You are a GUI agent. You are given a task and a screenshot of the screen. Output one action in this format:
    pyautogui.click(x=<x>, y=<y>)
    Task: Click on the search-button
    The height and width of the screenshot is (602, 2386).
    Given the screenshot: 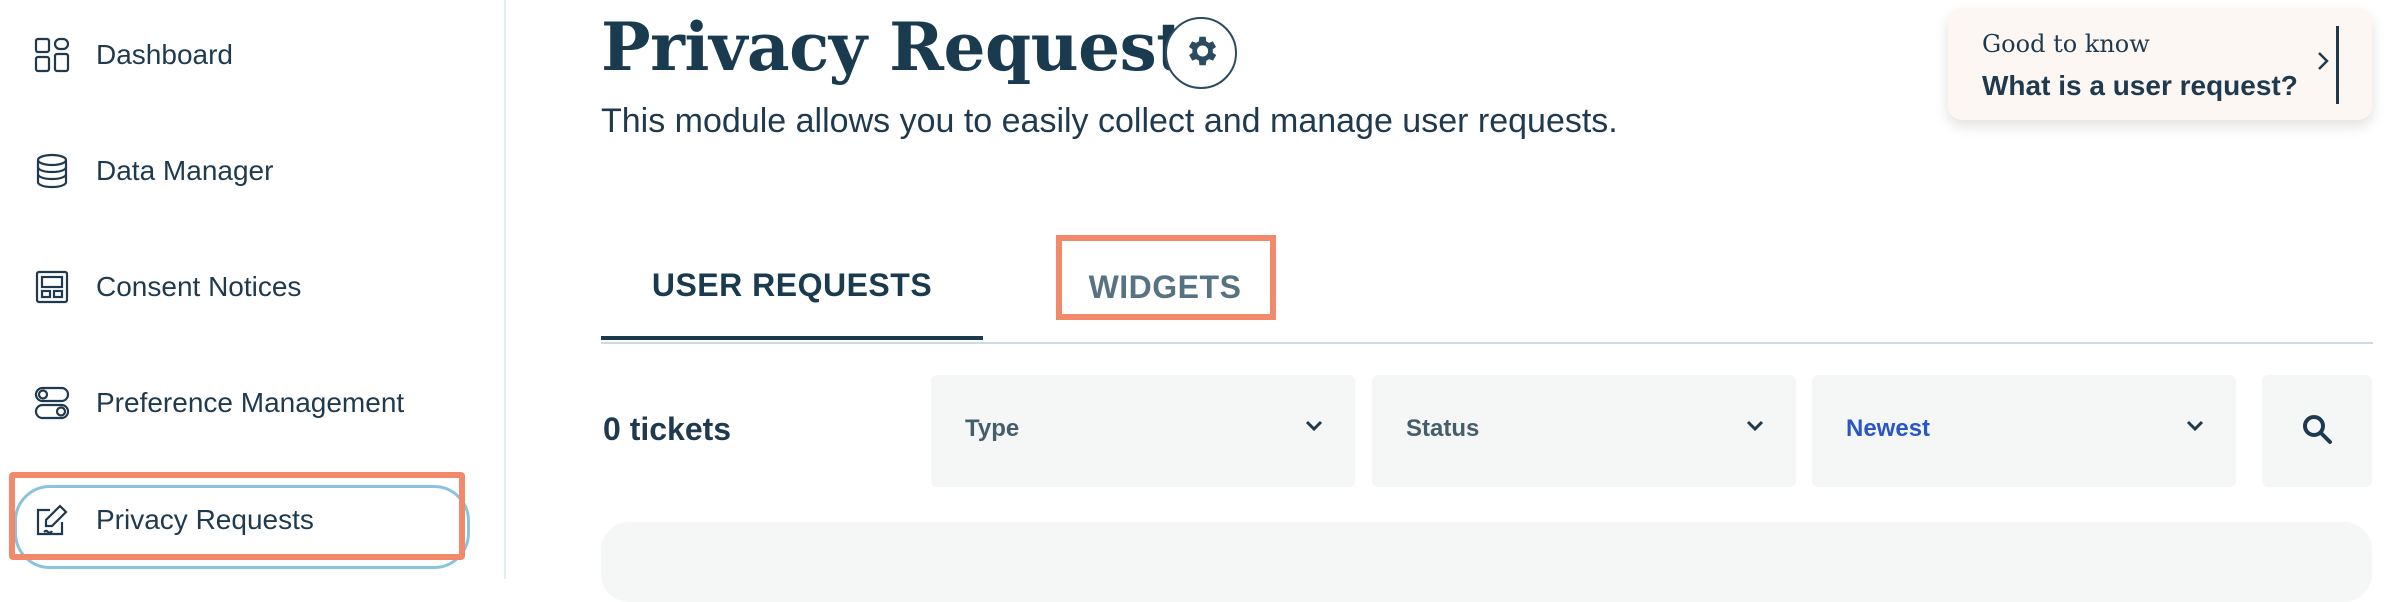 What is the action you would take?
    pyautogui.click(x=2317, y=431)
    